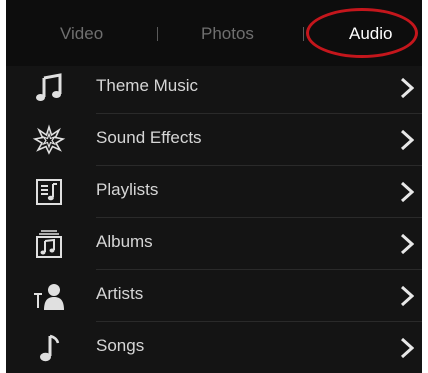 The image size is (428, 373). Describe the element at coordinates (49, 348) in the screenshot. I see `single-note-icon` at that location.